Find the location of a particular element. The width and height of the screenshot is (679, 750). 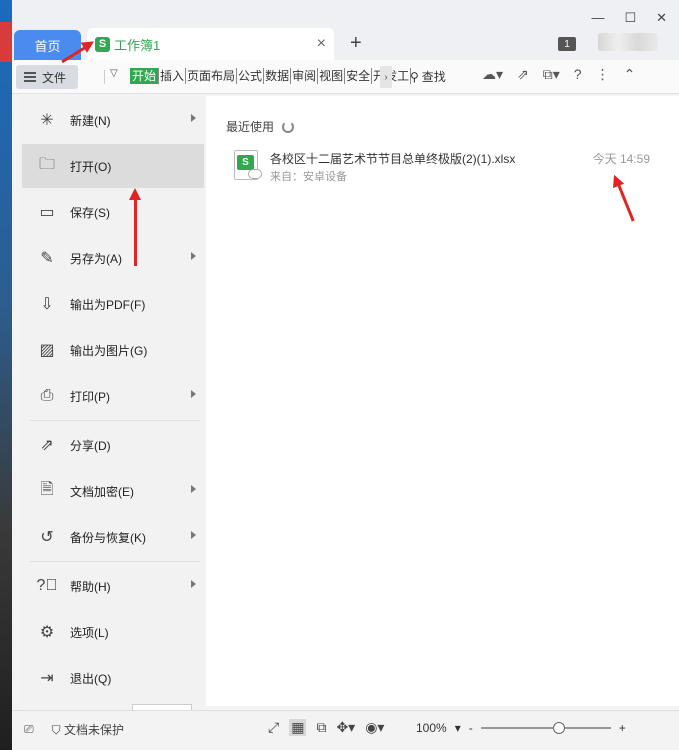

menu-item-export-image: ▨ 输出为图片(G) is located at coordinates (113, 350).